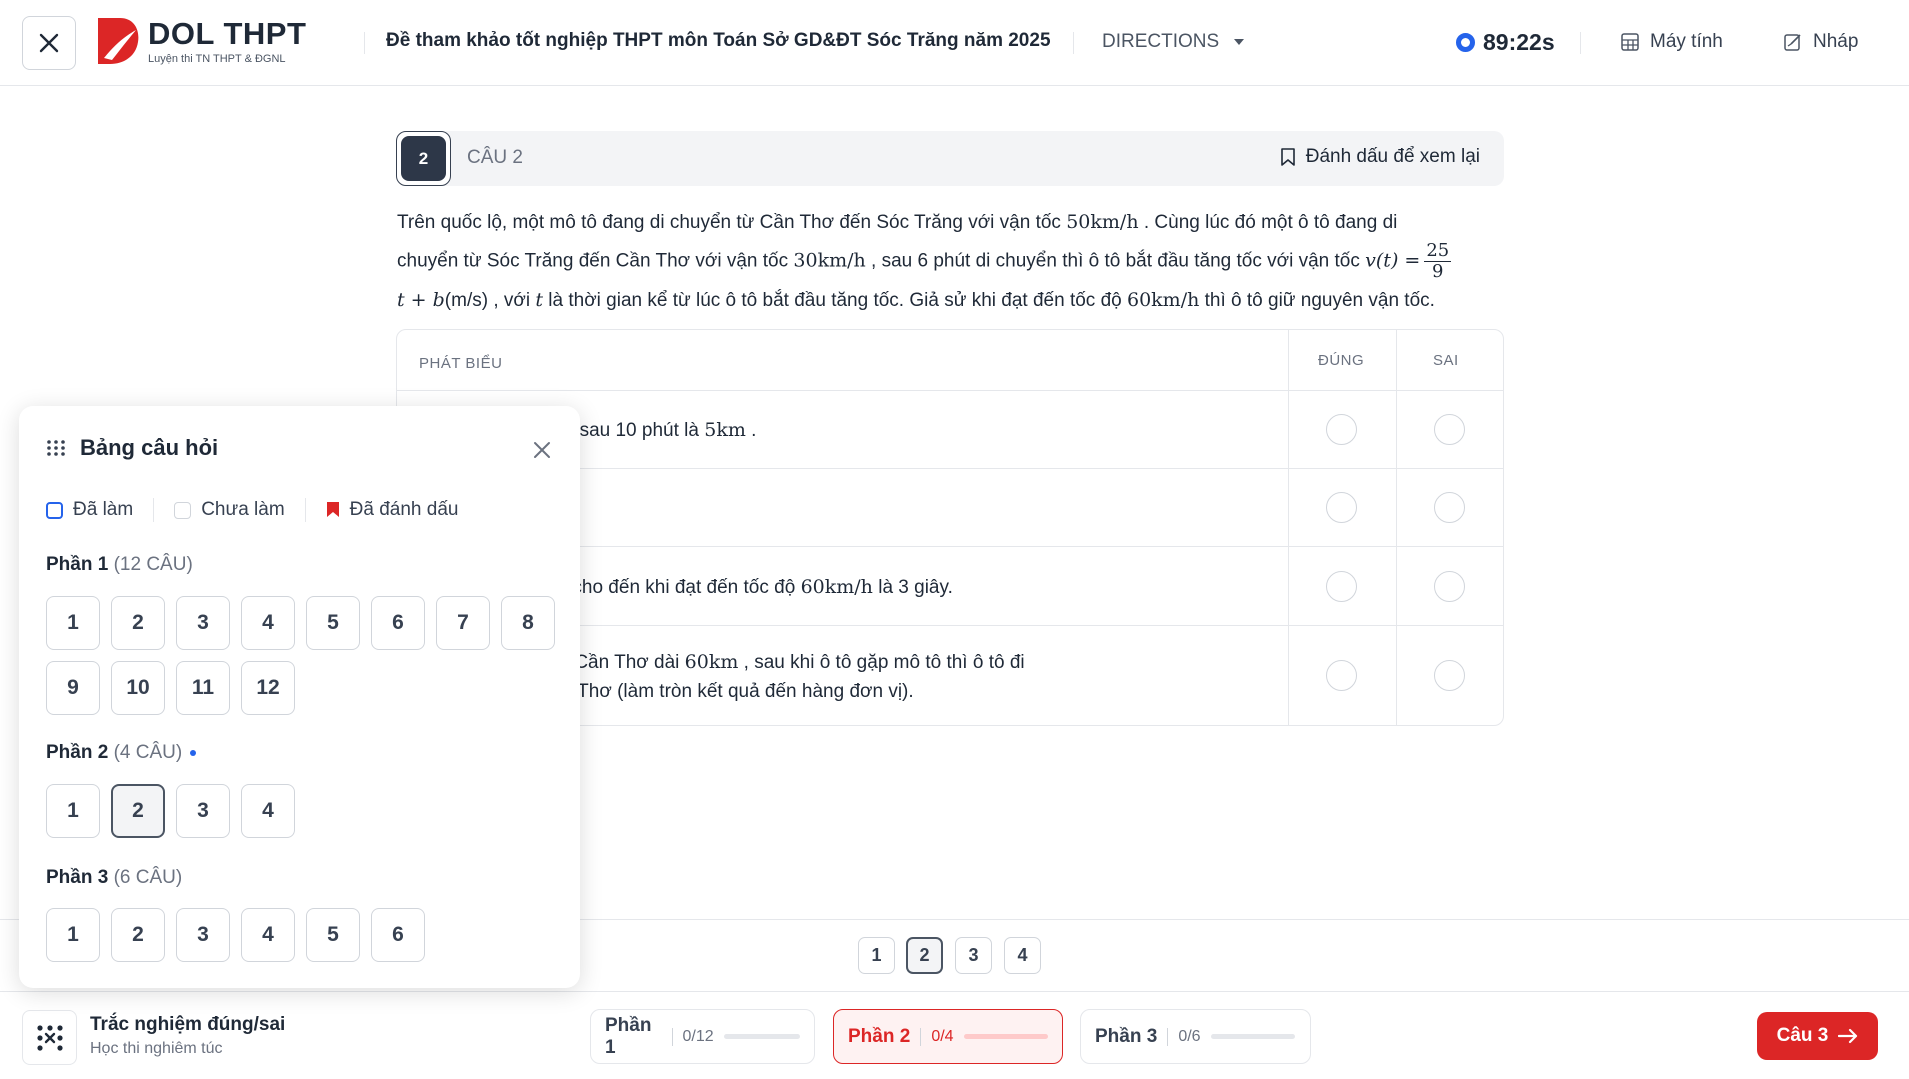 This screenshot has height=1079, width=1909. What do you see at coordinates (1341, 360) in the screenshot?
I see `column-true: ĐÚNG` at bounding box center [1341, 360].